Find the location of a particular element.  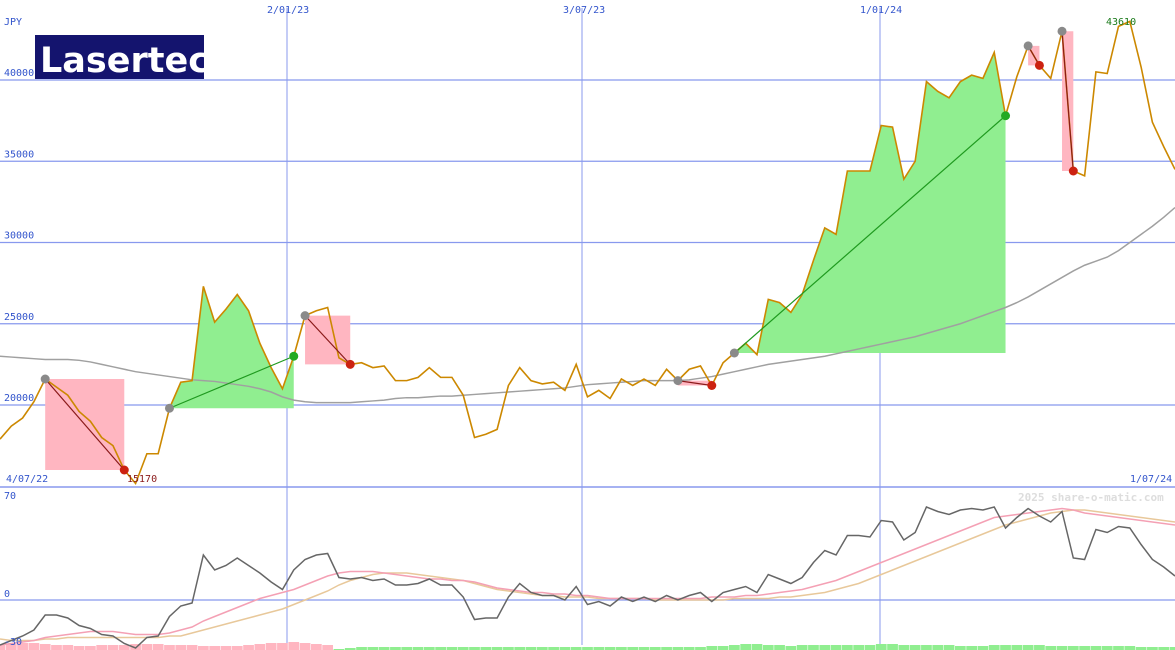

indicator-tick-label: 0 is located at coordinates (7, 594).